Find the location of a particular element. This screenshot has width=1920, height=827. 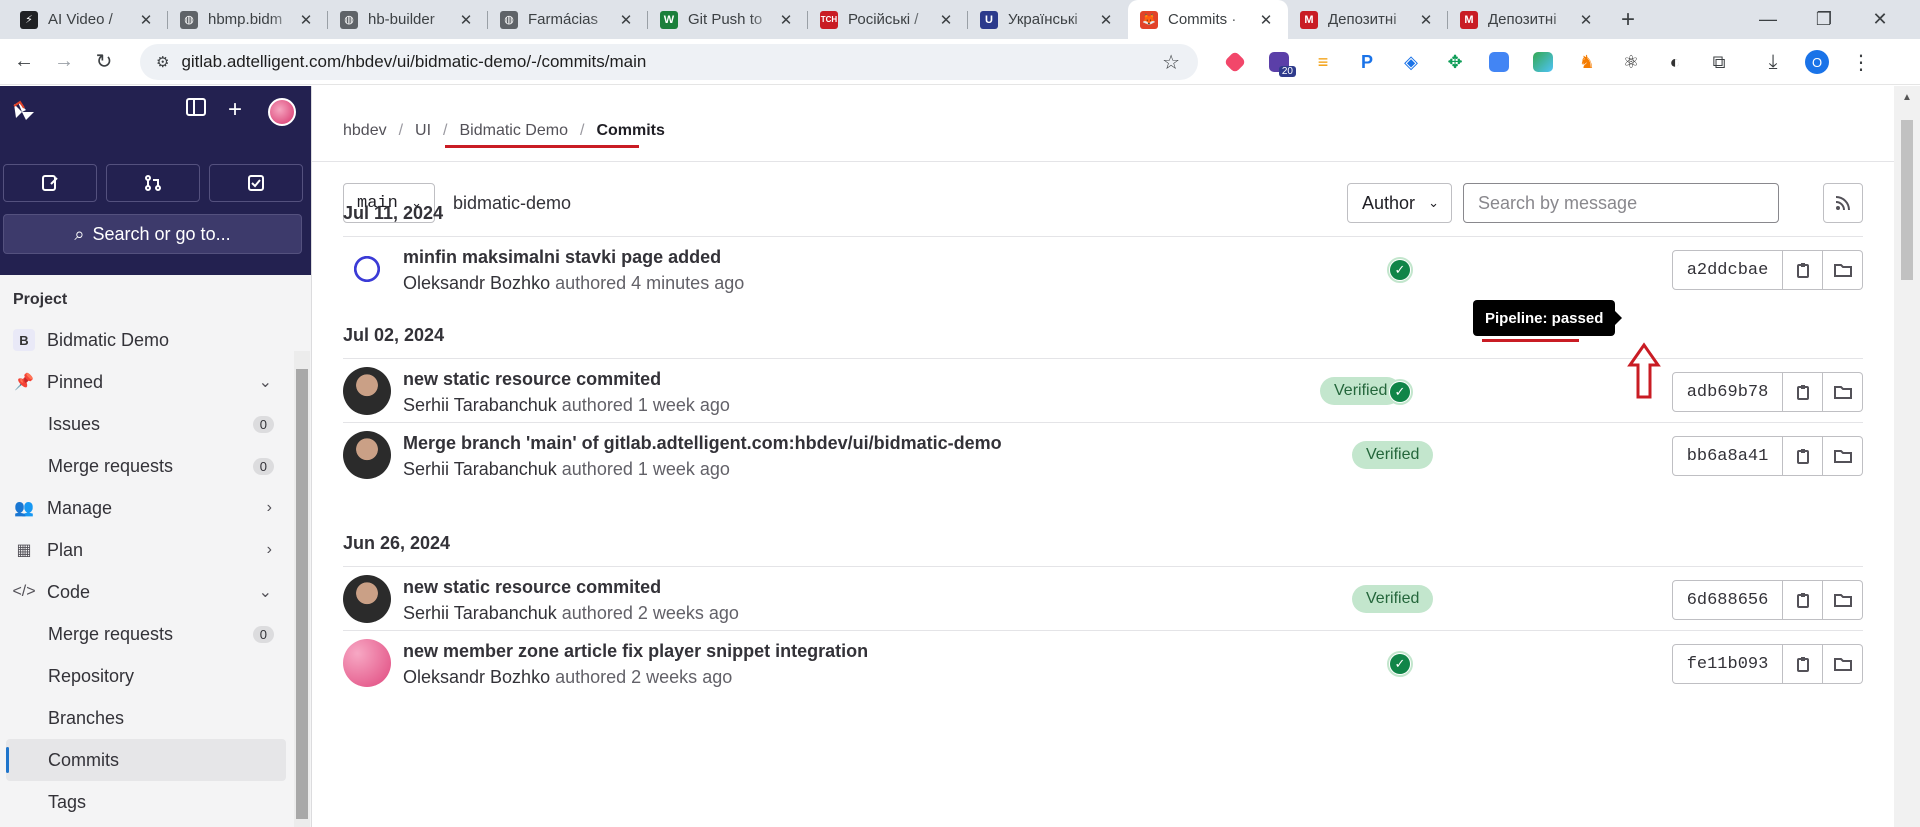

sidebar-item-code: </> Code ⌄ is located at coordinates (146, 592).